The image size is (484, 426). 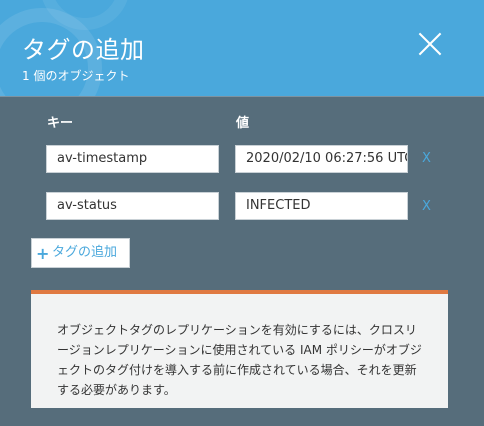 What do you see at coordinates (321, 206) in the screenshot?
I see `tag-value-input: INFECTED` at bounding box center [321, 206].